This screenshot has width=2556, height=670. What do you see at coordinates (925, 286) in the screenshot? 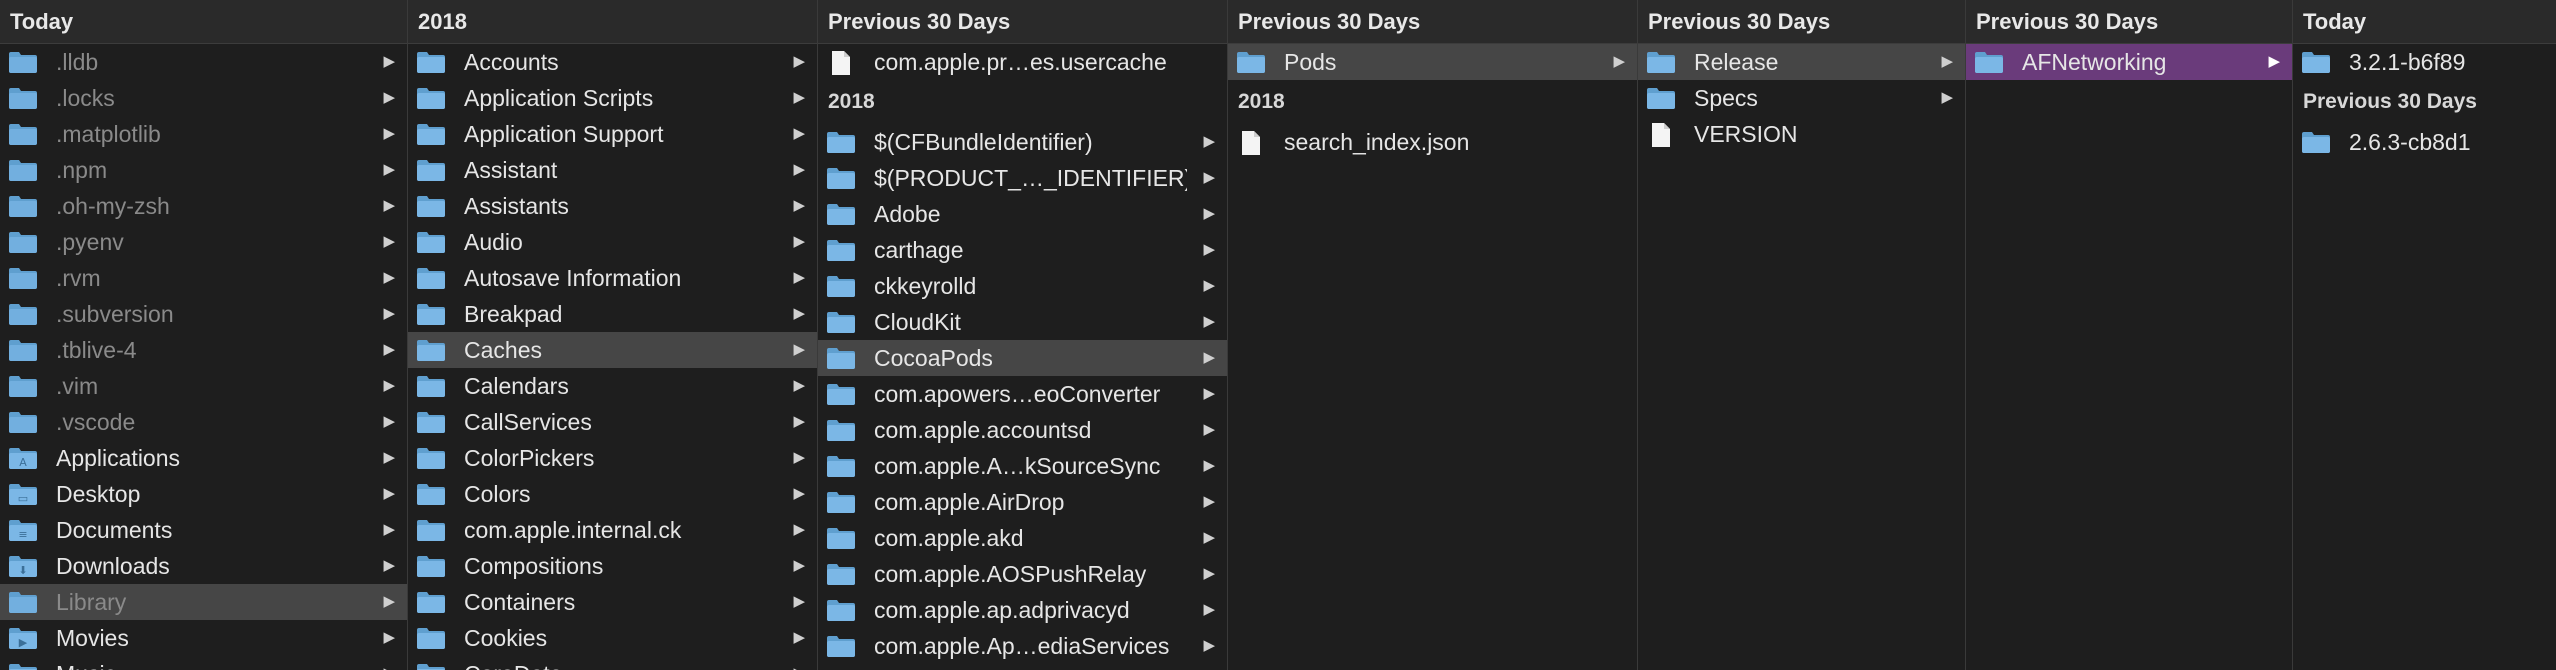
I see `item-label: ckkeyrolld` at bounding box center [925, 286].